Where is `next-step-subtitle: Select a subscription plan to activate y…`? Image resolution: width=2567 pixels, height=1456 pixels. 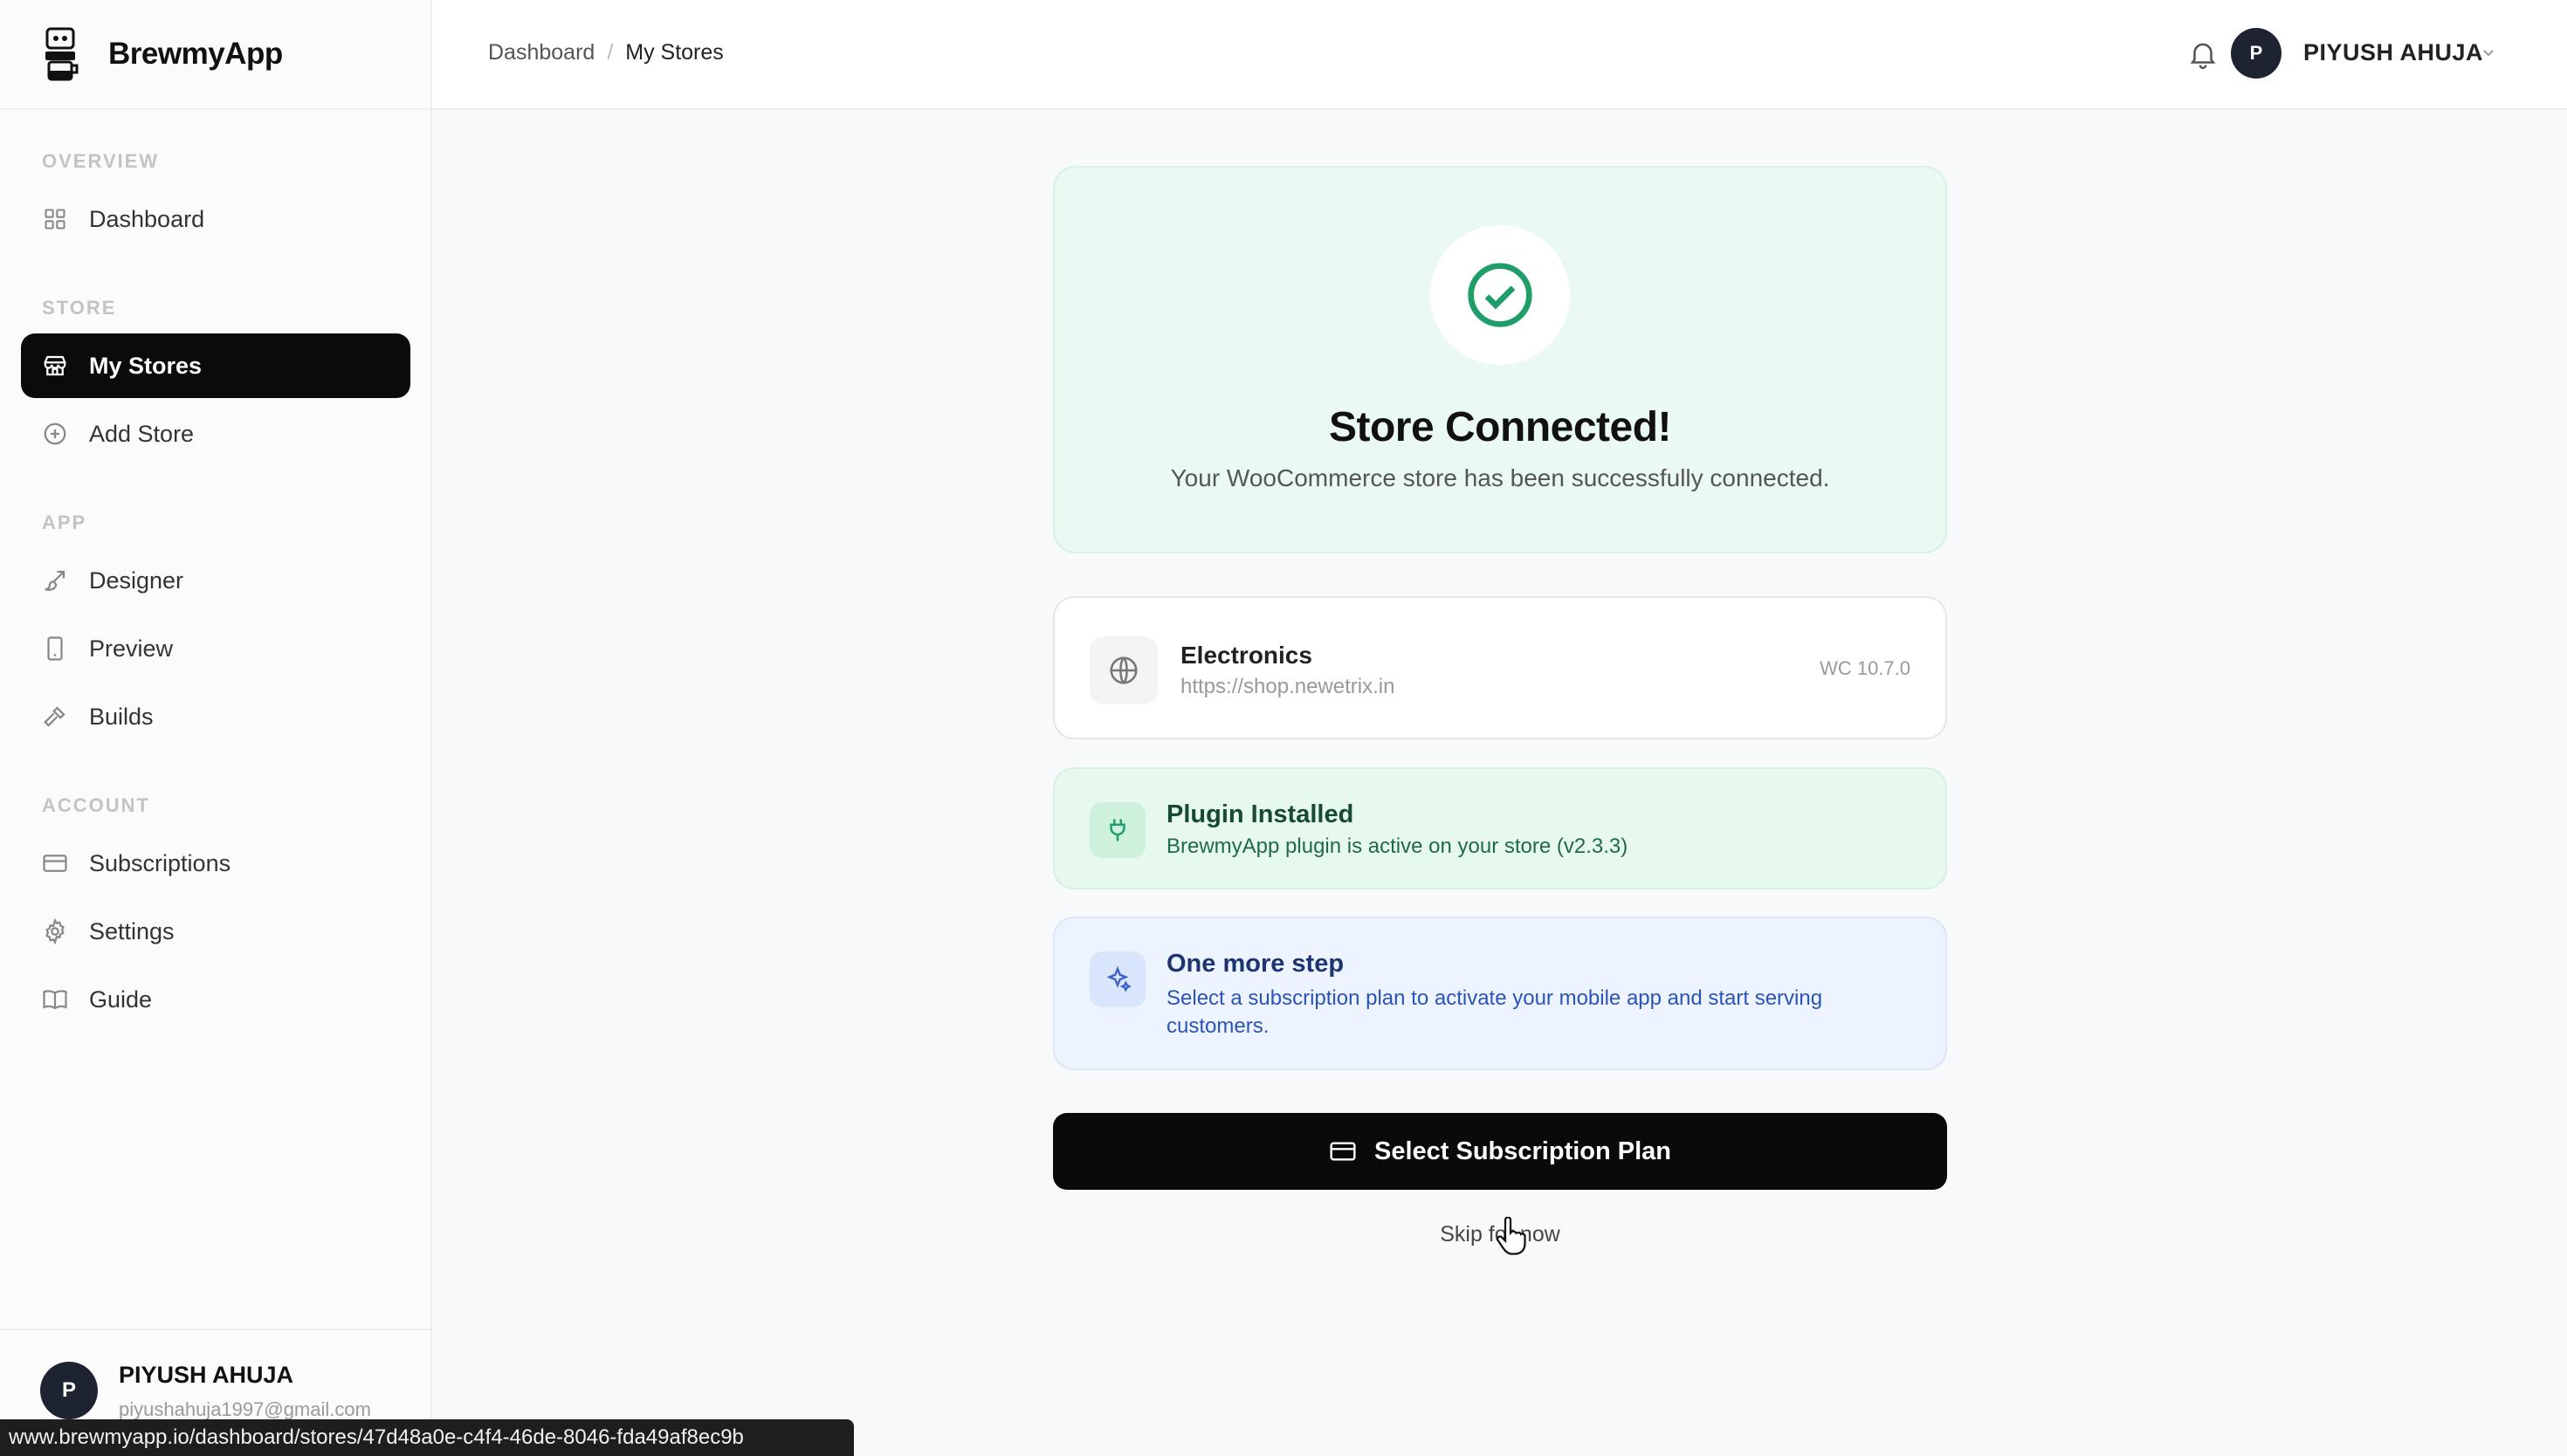
next-step-subtitle: Select a subscription plan to activate y… is located at coordinates (1495, 1012).